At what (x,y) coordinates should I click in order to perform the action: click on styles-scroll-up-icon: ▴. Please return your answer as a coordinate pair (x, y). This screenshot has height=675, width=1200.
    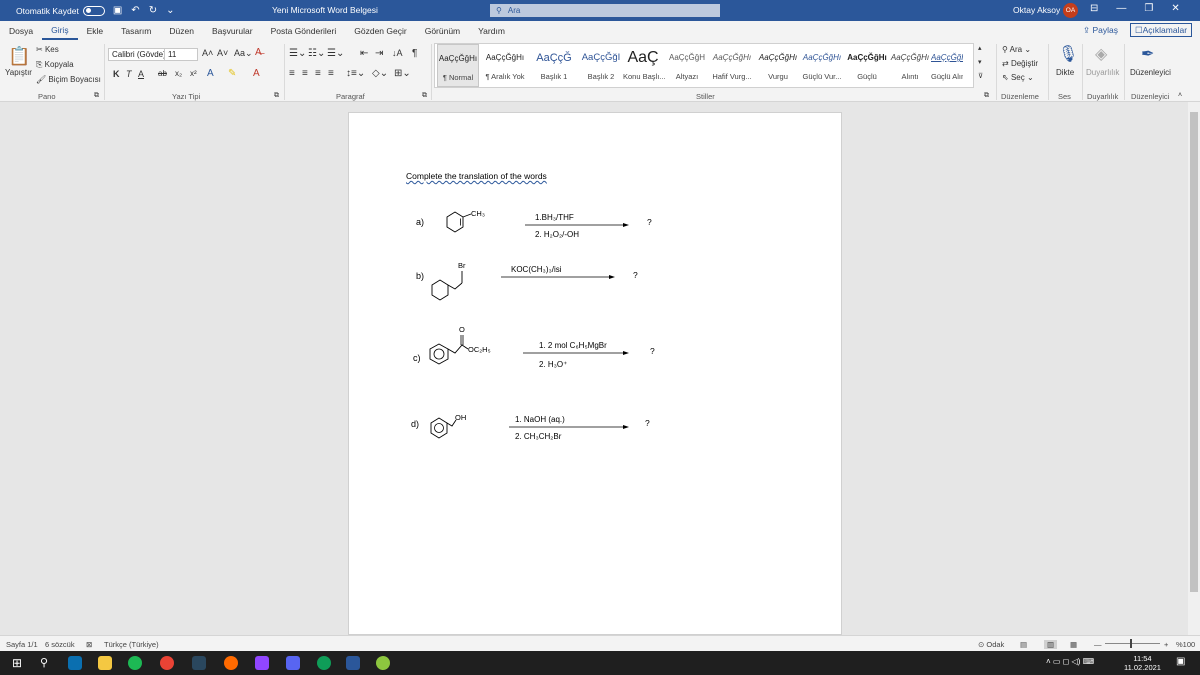
    Looking at the image, I should click on (980, 48).